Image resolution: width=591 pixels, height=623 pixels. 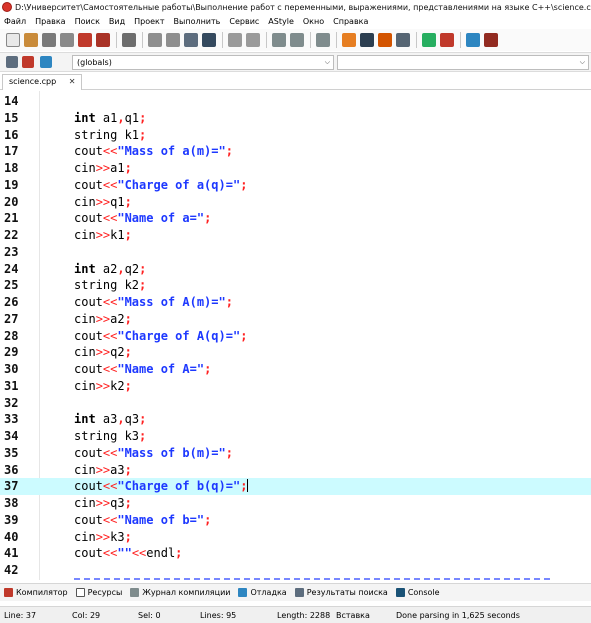 I want to click on goto-declaration-icon, so click(x=28, y=62).